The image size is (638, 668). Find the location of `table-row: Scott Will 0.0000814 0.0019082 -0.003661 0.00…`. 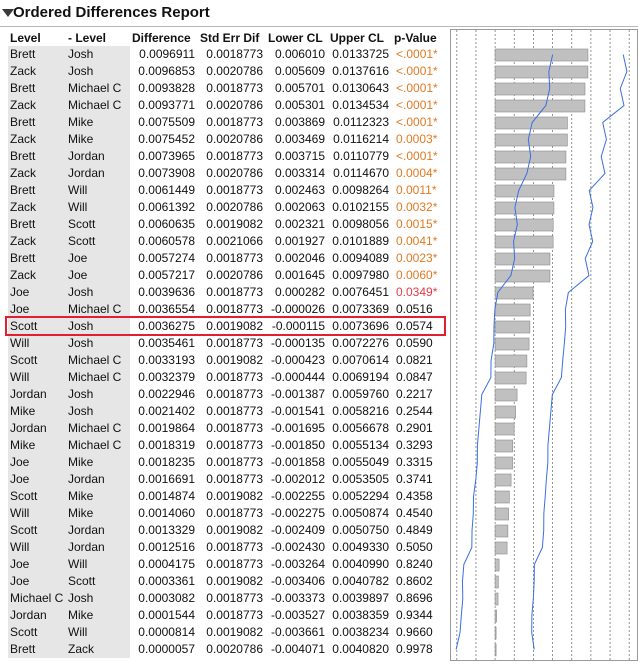

table-row: Scott Will 0.0000814 0.0019082 -0.003661 0.00… is located at coordinates (229, 632).